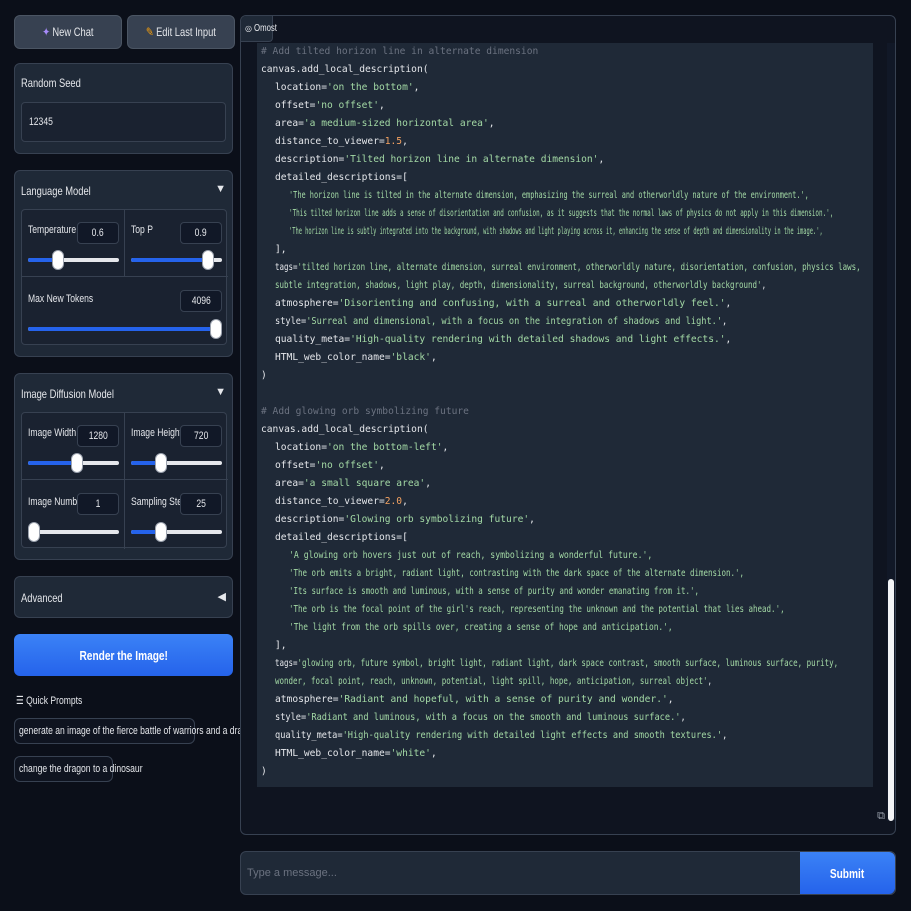  Describe the element at coordinates (61, 299) in the screenshot. I see `max-new-tokens-label: Max New Tokens` at that location.